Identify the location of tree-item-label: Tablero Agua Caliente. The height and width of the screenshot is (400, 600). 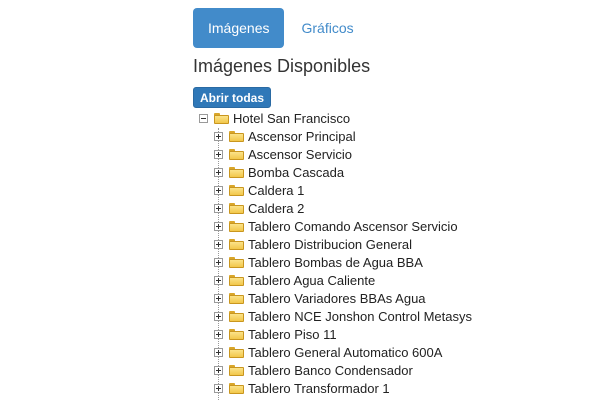
(311, 280).